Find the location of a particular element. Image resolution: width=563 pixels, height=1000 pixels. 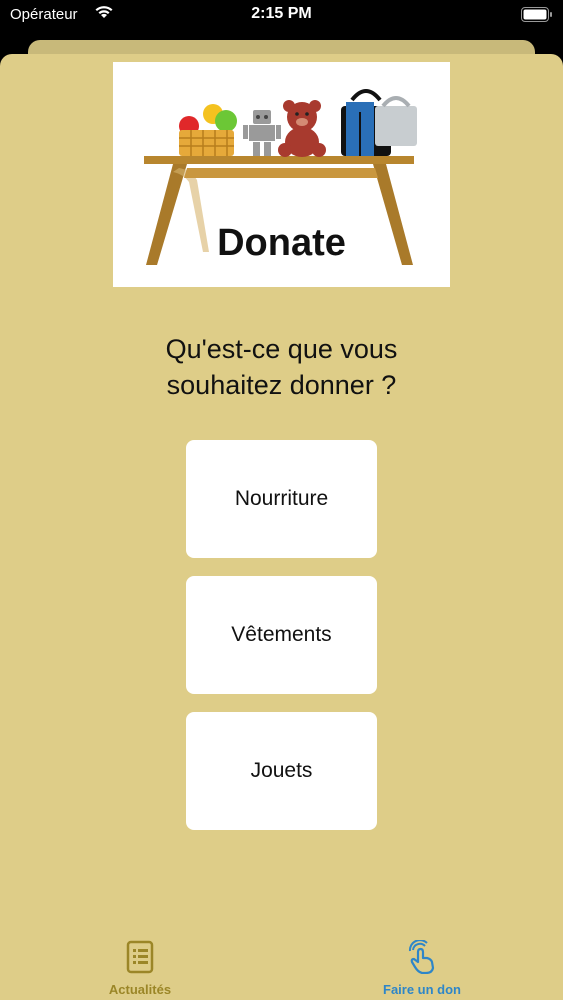

donate-hero-image: Donate is located at coordinates (281, 174).